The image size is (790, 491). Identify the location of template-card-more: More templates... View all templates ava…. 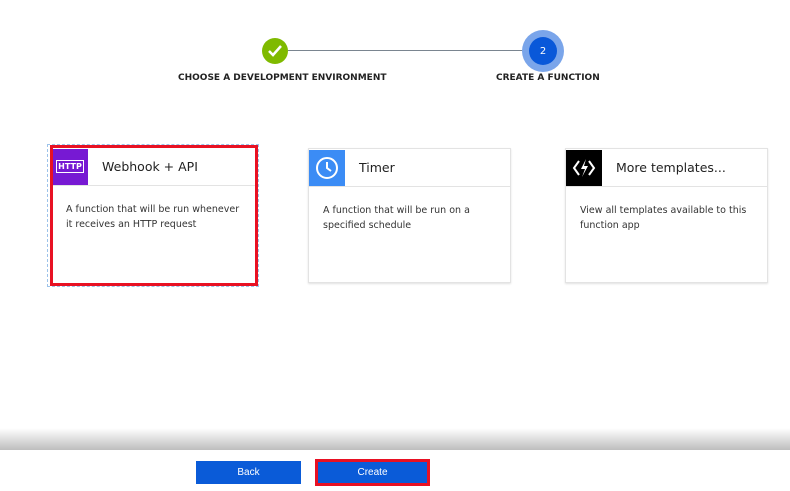
(666, 215).